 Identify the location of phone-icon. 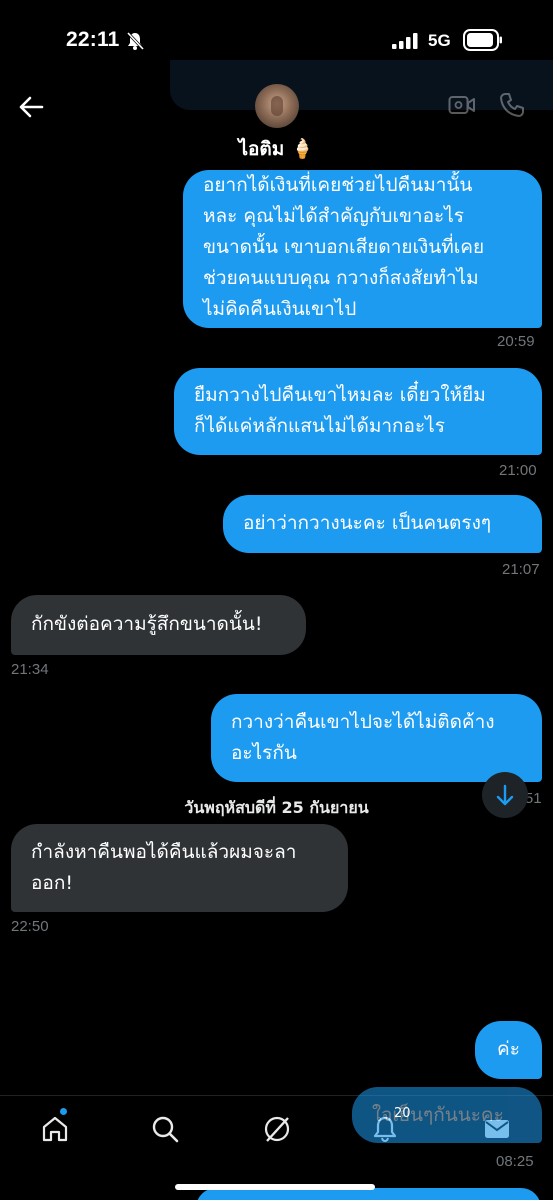
(512, 105).